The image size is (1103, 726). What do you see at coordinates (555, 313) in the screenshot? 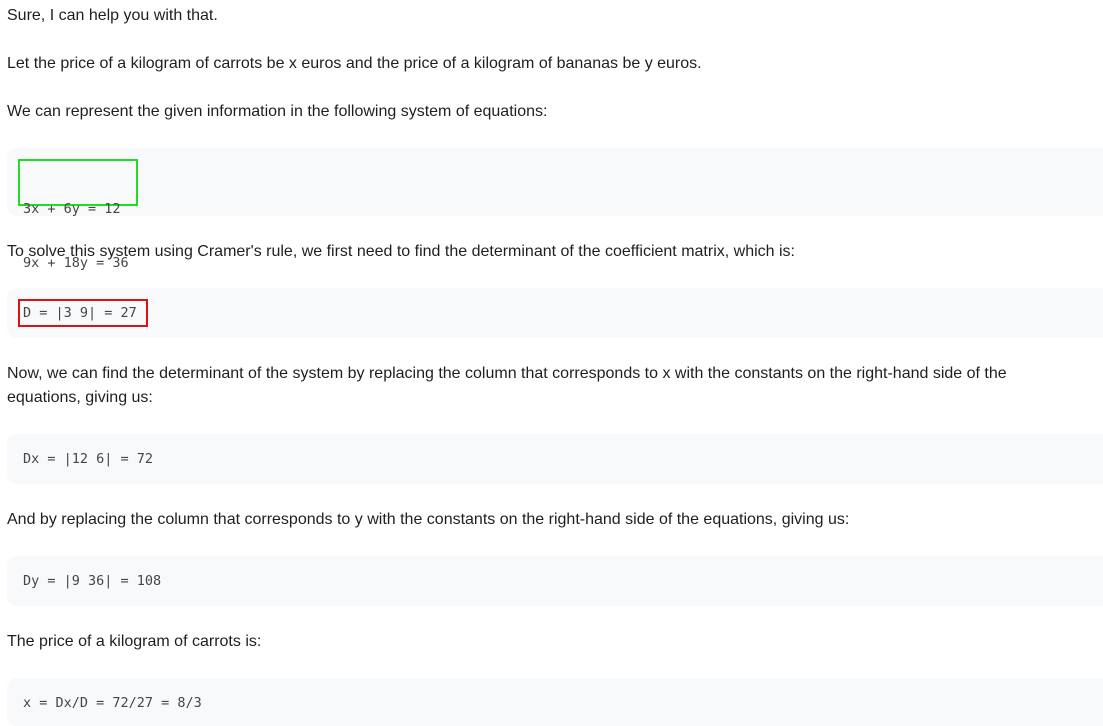
I see `determinant-code-block: D = |3 9| = 27` at bounding box center [555, 313].